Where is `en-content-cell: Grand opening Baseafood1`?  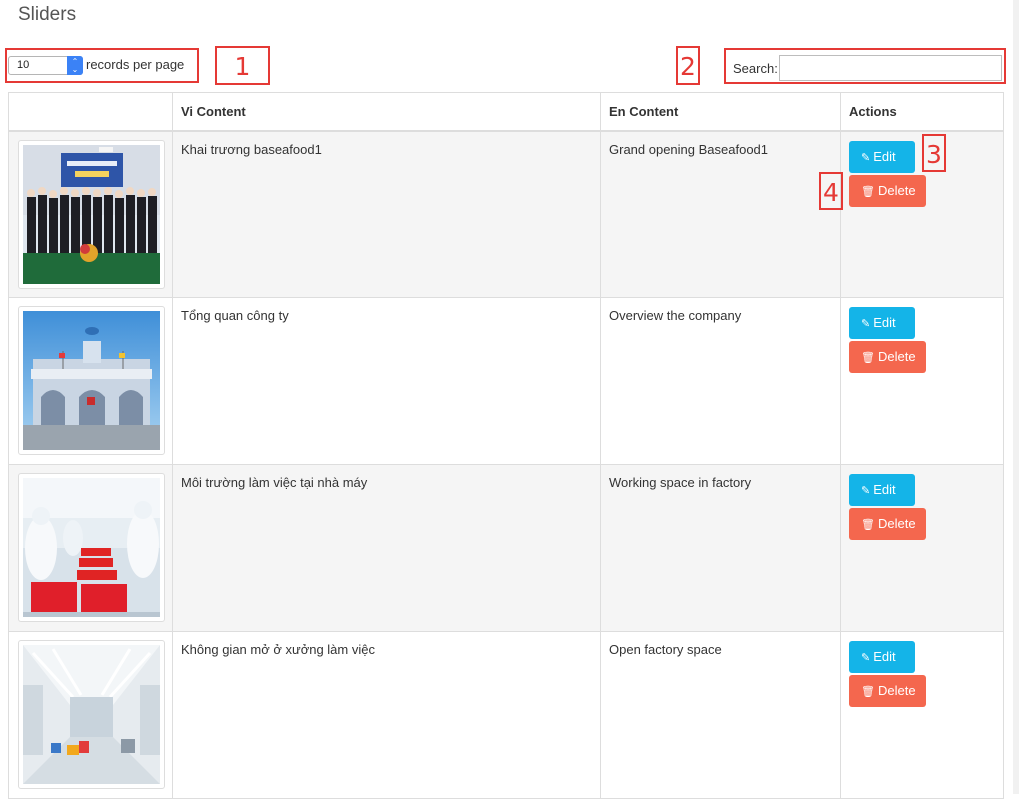 en-content-cell: Grand opening Baseafood1 is located at coordinates (720, 214).